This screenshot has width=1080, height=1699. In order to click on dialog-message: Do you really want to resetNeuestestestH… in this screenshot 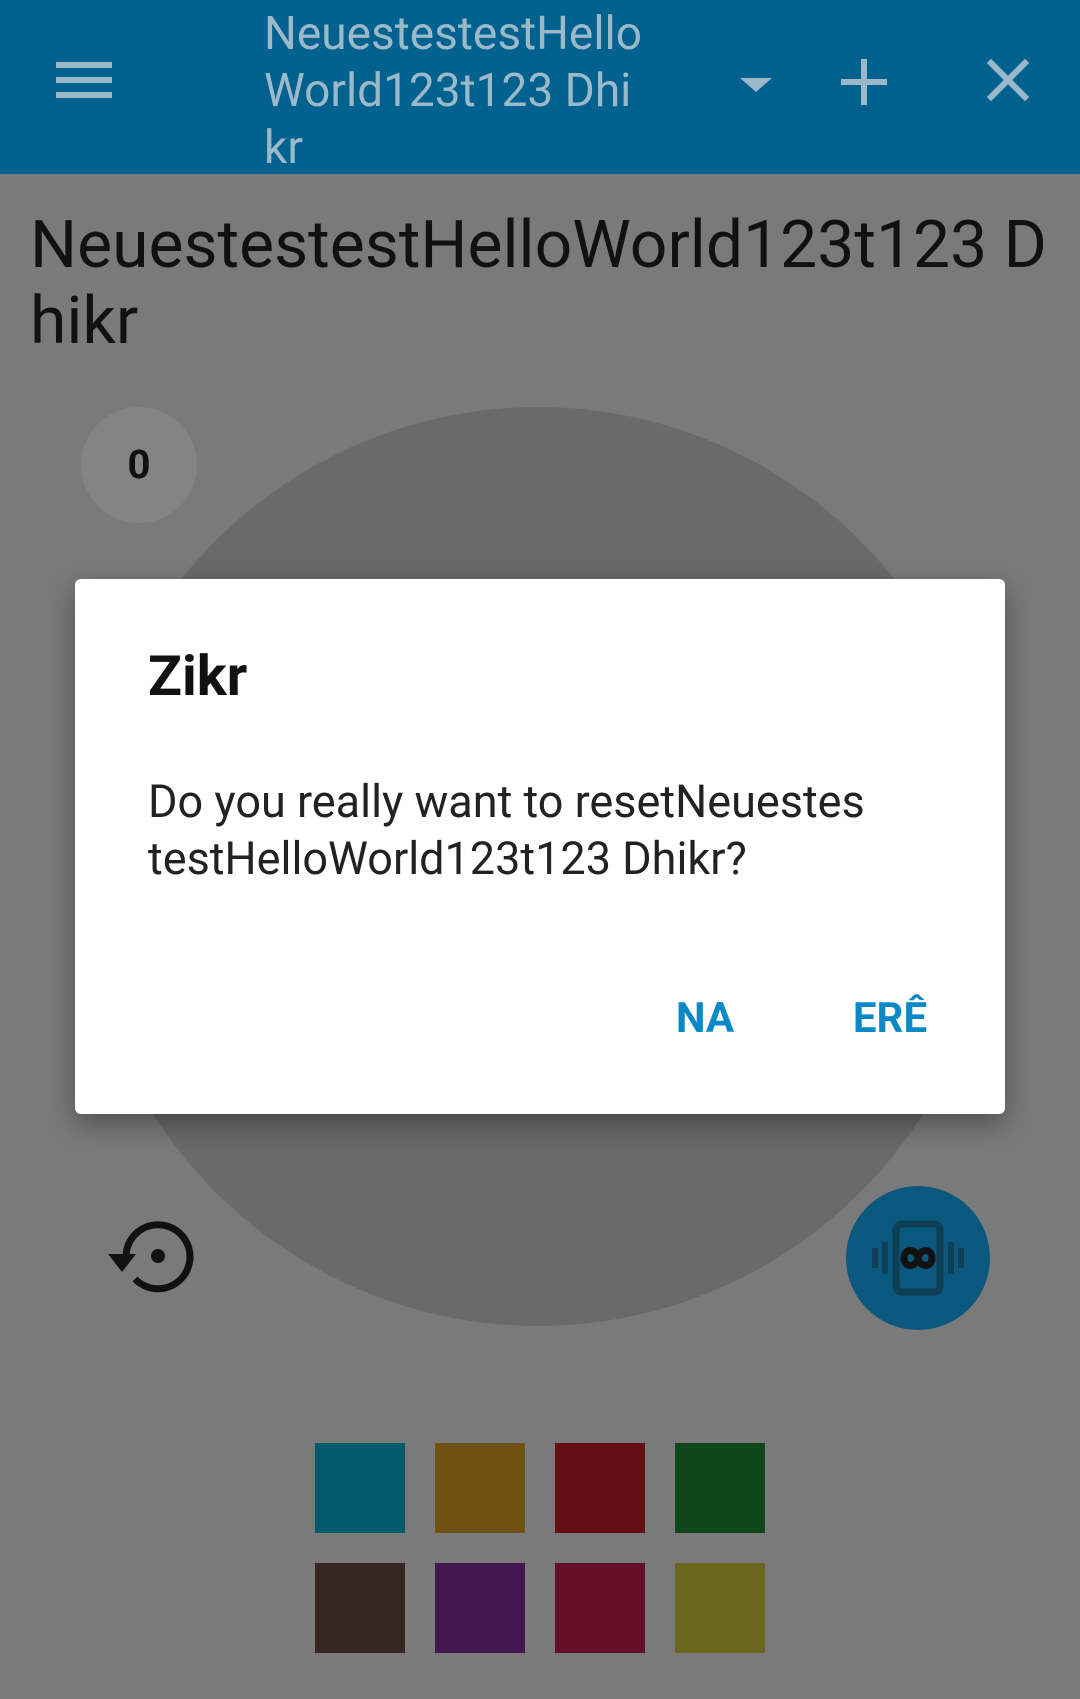, I will do `click(506, 830)`.